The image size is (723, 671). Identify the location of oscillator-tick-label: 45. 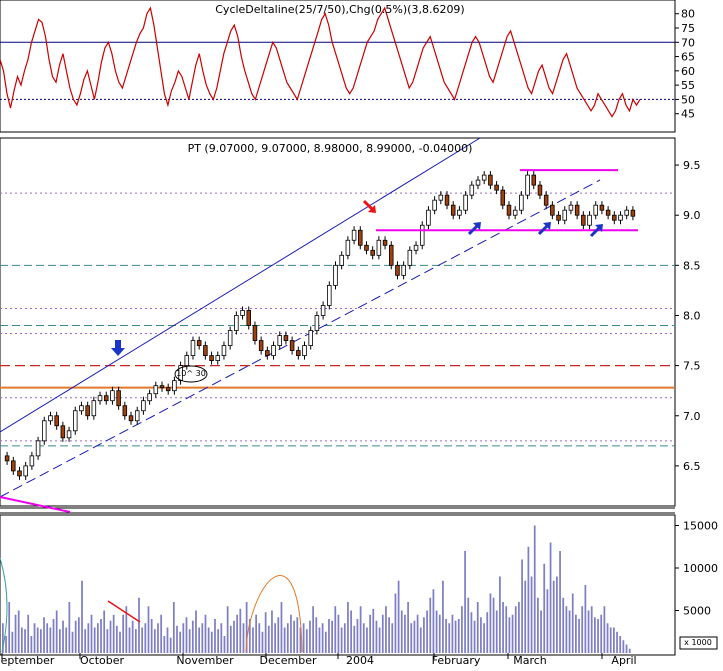
(688, 114).